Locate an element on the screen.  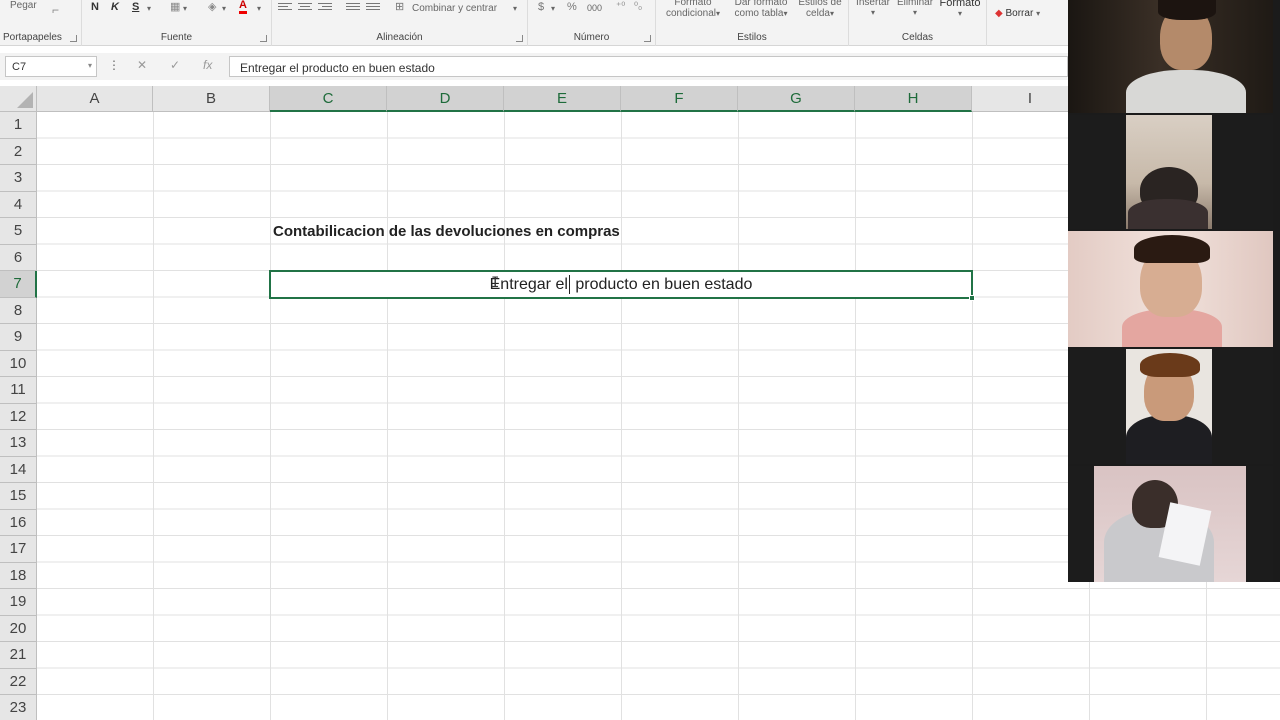
cells-group: Insertar ▾ Eliminar ▾ Formato ▾ Celdas is located at coordinates (918, 23).